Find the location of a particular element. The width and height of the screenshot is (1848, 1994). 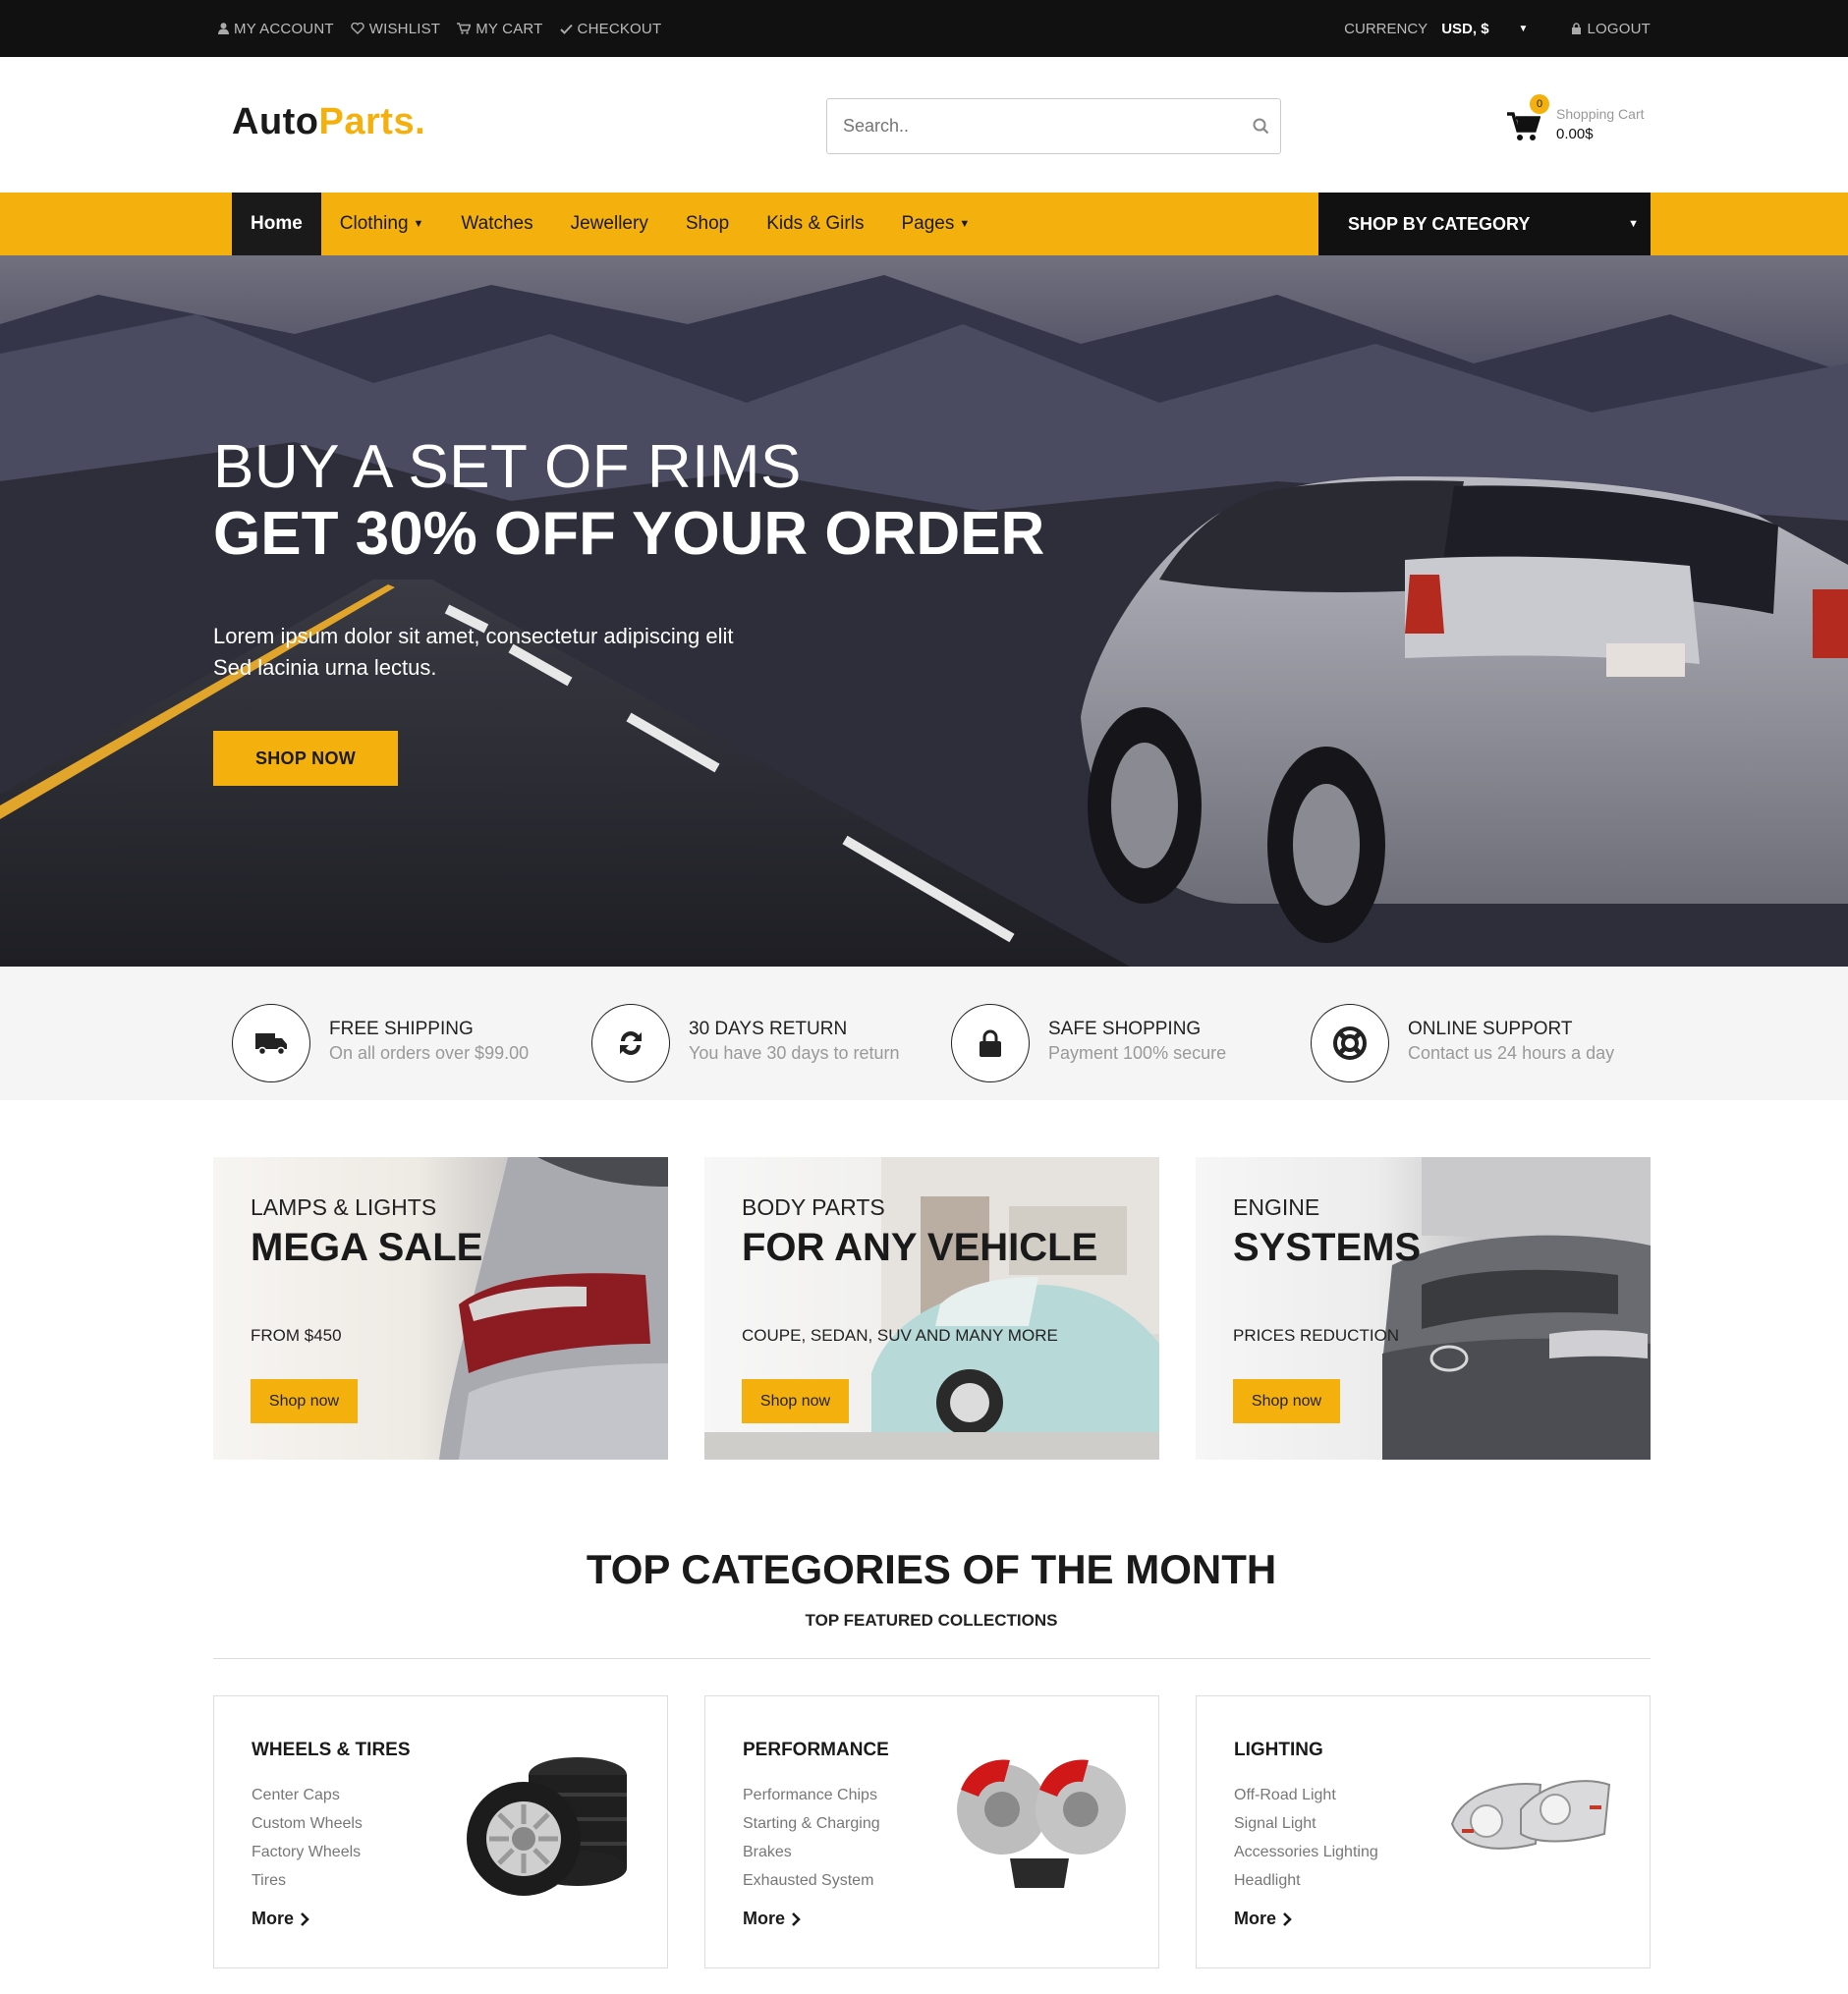

wishlist-link: WISHLIST is located at coordinates (395, 29).